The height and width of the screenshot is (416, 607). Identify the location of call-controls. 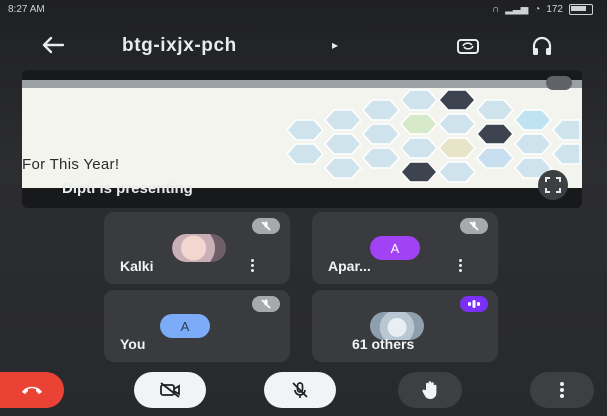
(303, 390).